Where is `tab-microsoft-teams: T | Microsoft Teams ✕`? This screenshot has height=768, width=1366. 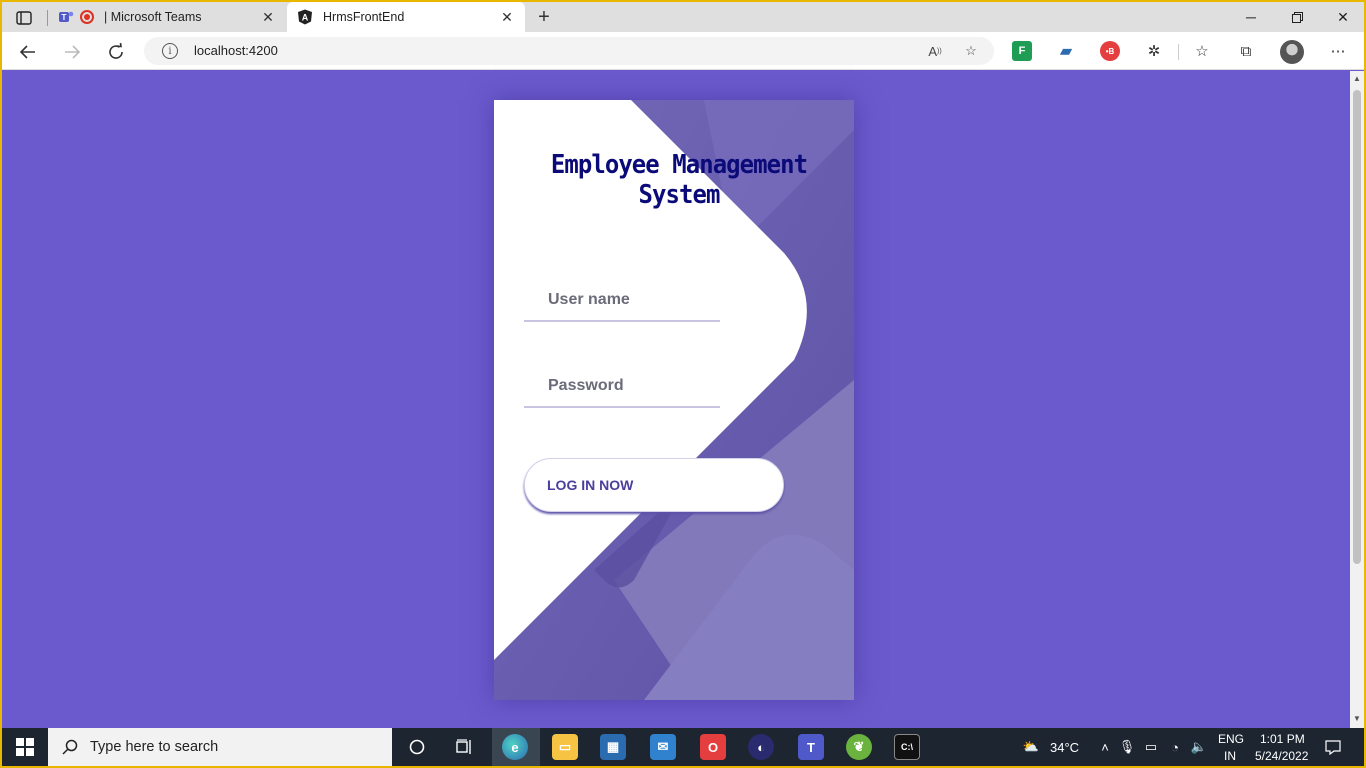
tab-microsoft-teams: T | Microsoft Teams ✕ is located at coordinates (167, 17).